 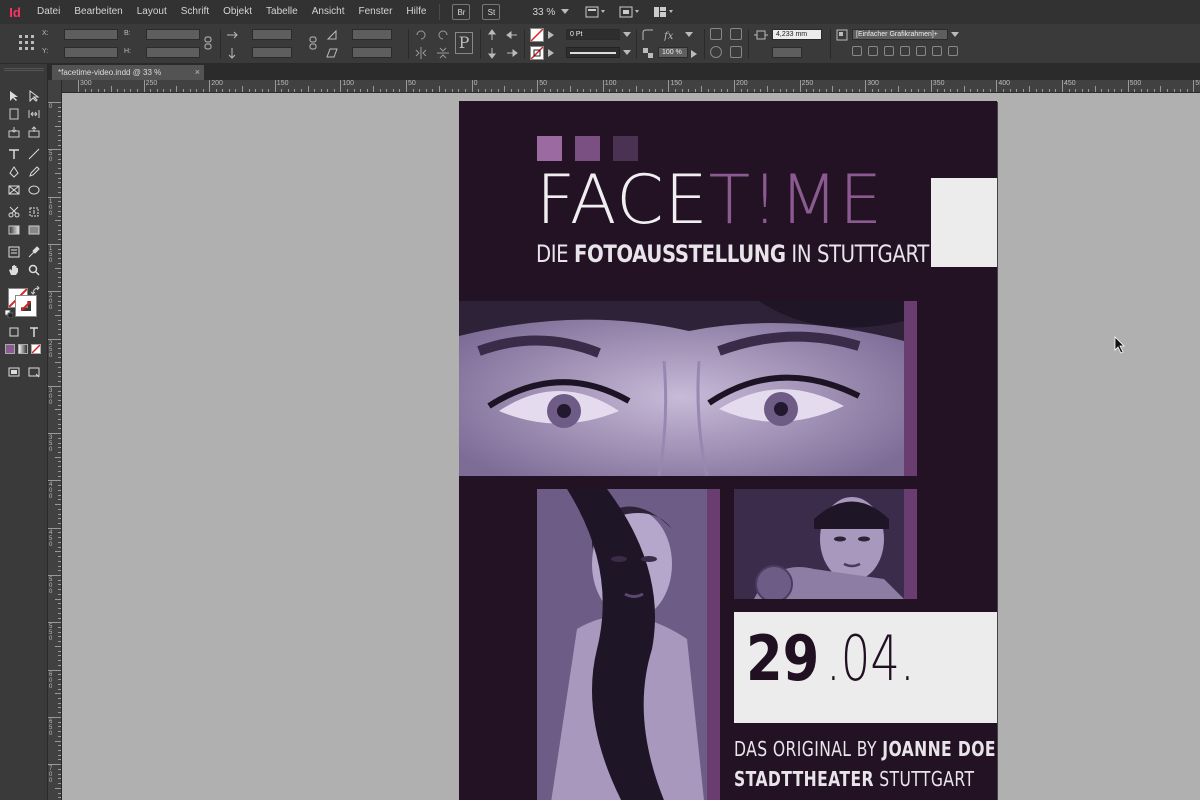 I want to click on swap-colors-icon, so click(x=36, y=291).